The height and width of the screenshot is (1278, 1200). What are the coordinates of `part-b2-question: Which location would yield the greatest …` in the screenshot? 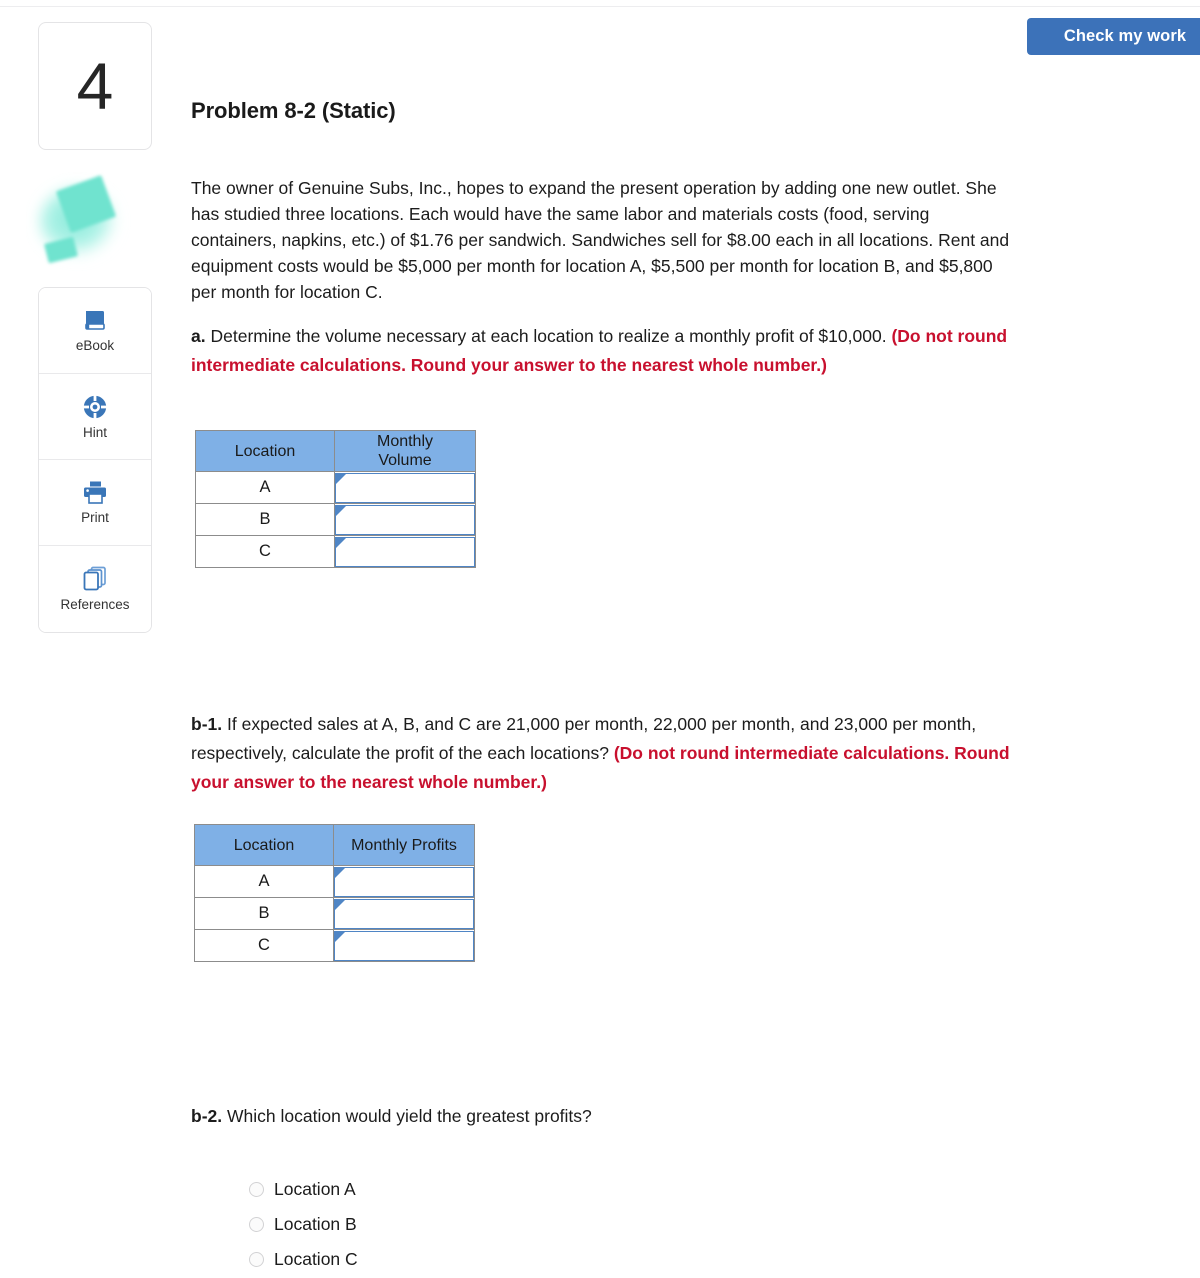 It's located at (409, 1116).